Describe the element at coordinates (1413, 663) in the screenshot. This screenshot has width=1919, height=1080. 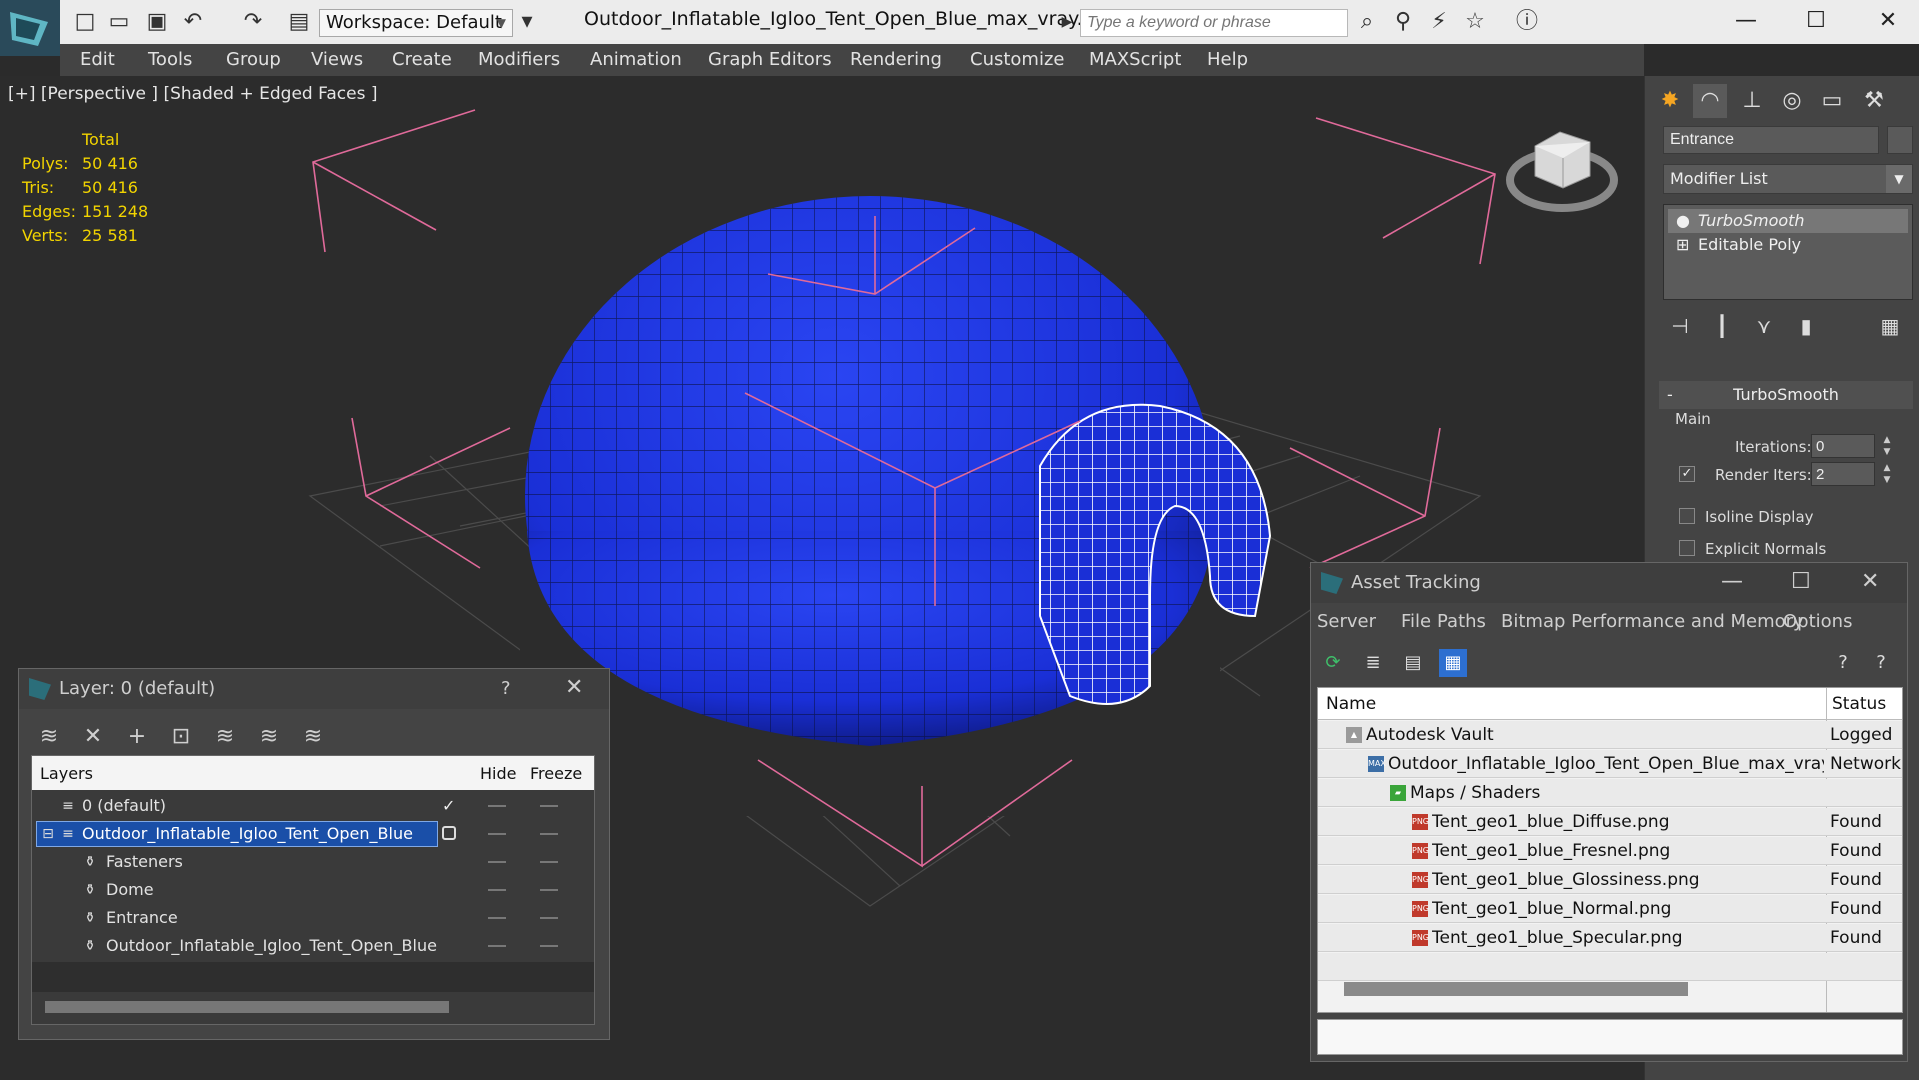
I see `tree-view-icon: ▤` at that location.